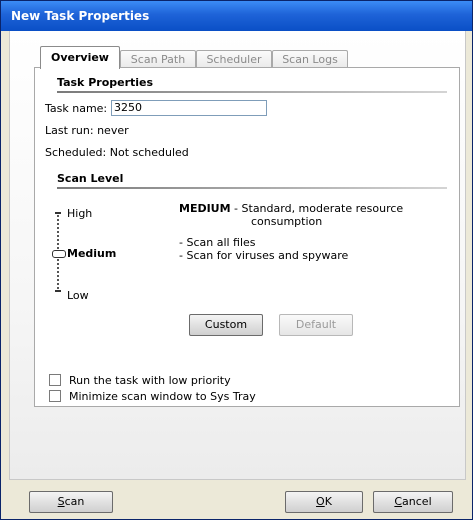 This screenshot has width=473, height=520. Describe the element at coordinates (58, 291) in the screenshot. I see `slider-tick-low` at that location.